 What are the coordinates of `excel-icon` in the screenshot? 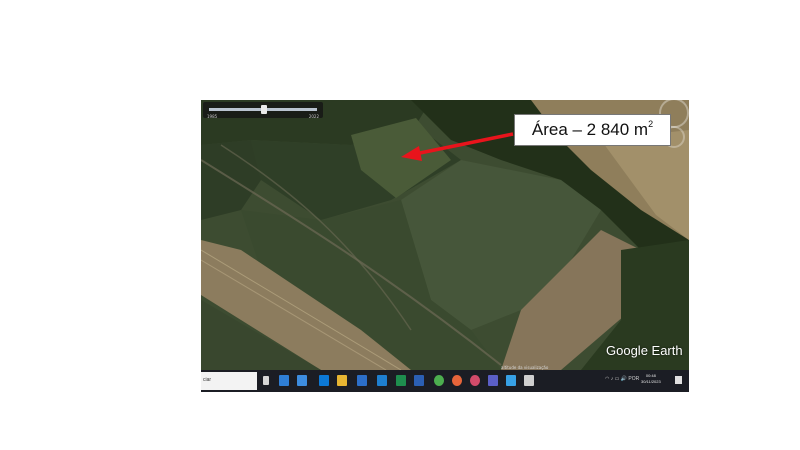 It's located at (401, 380).